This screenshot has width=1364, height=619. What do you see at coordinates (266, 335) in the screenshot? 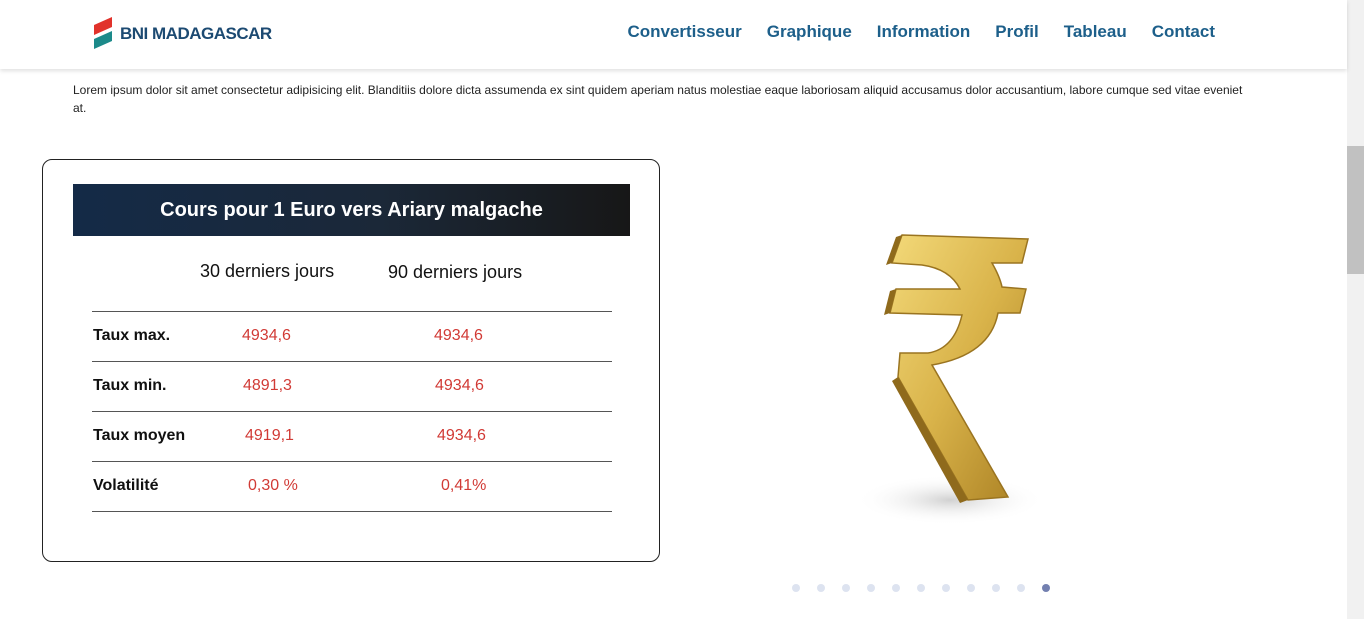
I see `rate-value-30: 4934,6` at bounding box center [266, 335].